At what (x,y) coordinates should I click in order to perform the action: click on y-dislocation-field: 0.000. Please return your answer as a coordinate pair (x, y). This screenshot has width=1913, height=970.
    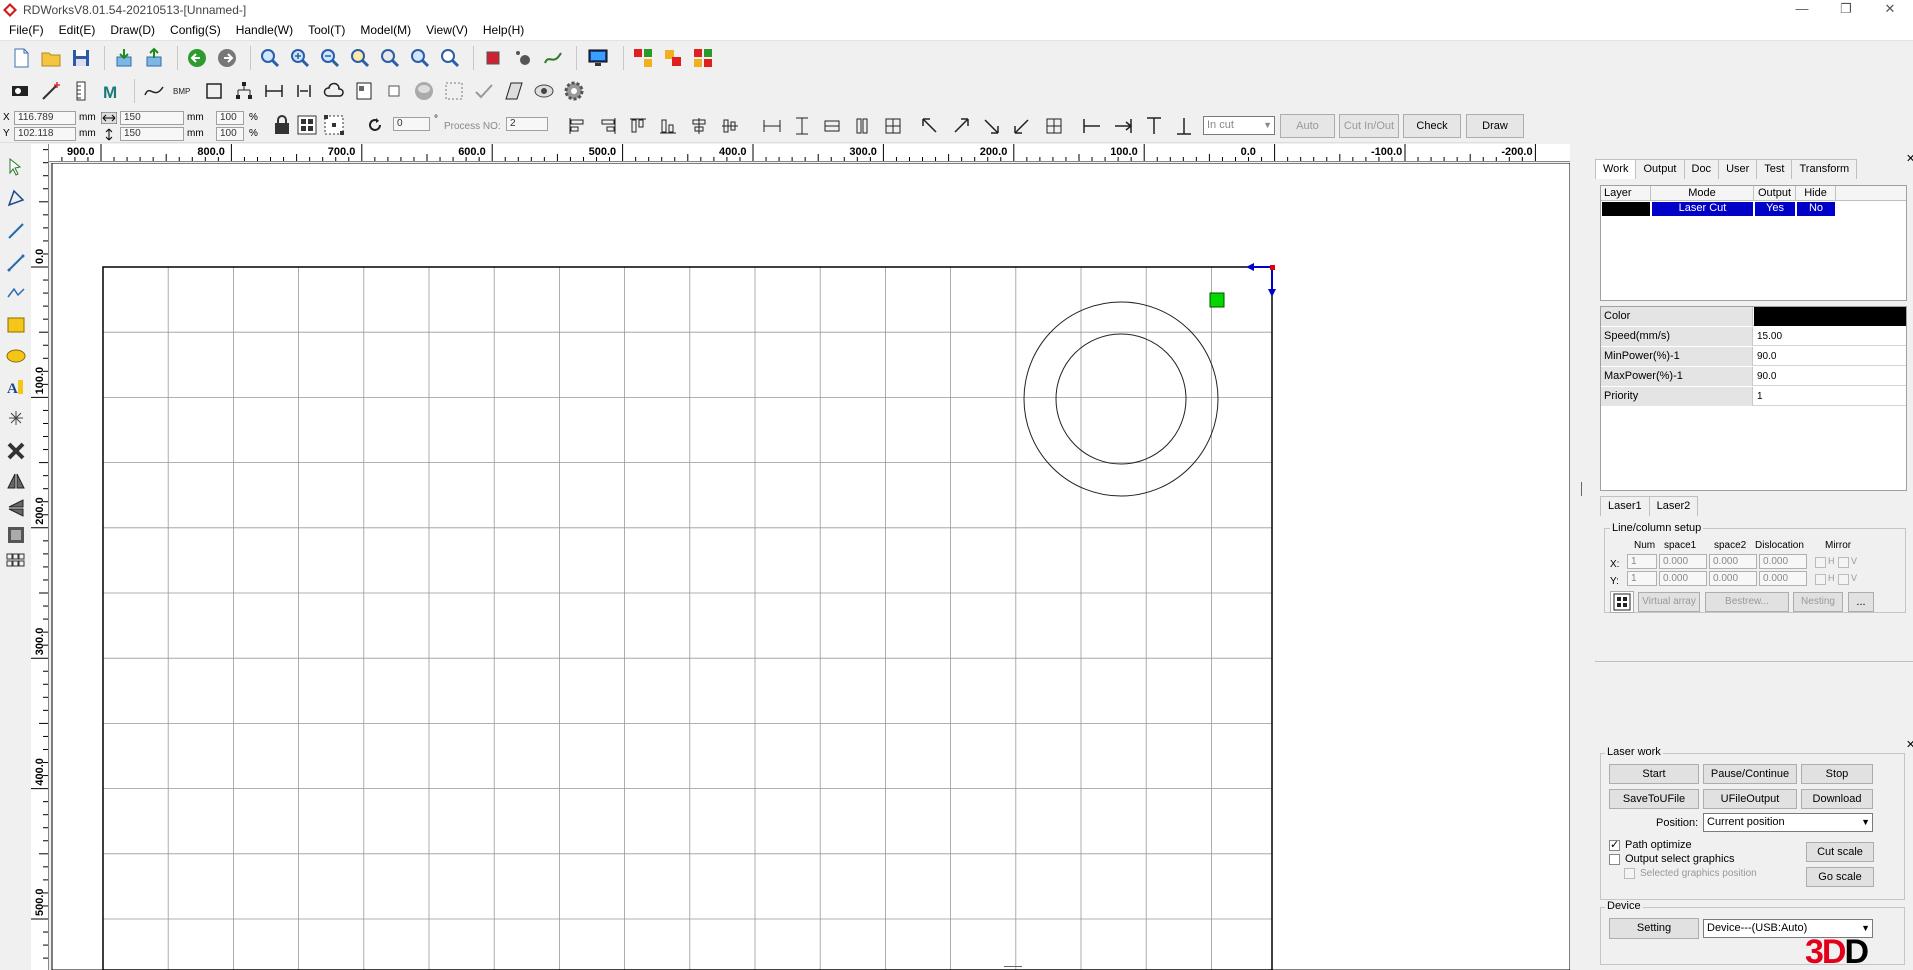
    Looking at the image, I should click on (1783, 578).